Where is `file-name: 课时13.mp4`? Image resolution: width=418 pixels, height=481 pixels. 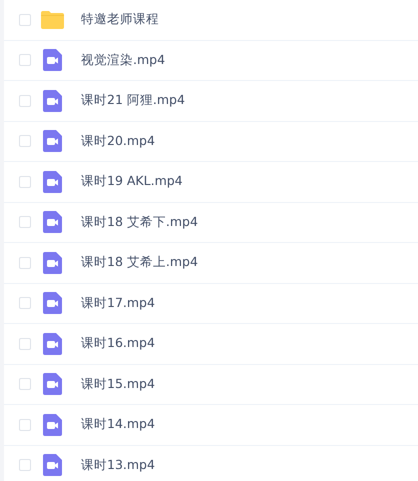
file-name: 课时13.mp4 is located at coordinates (118, 465).